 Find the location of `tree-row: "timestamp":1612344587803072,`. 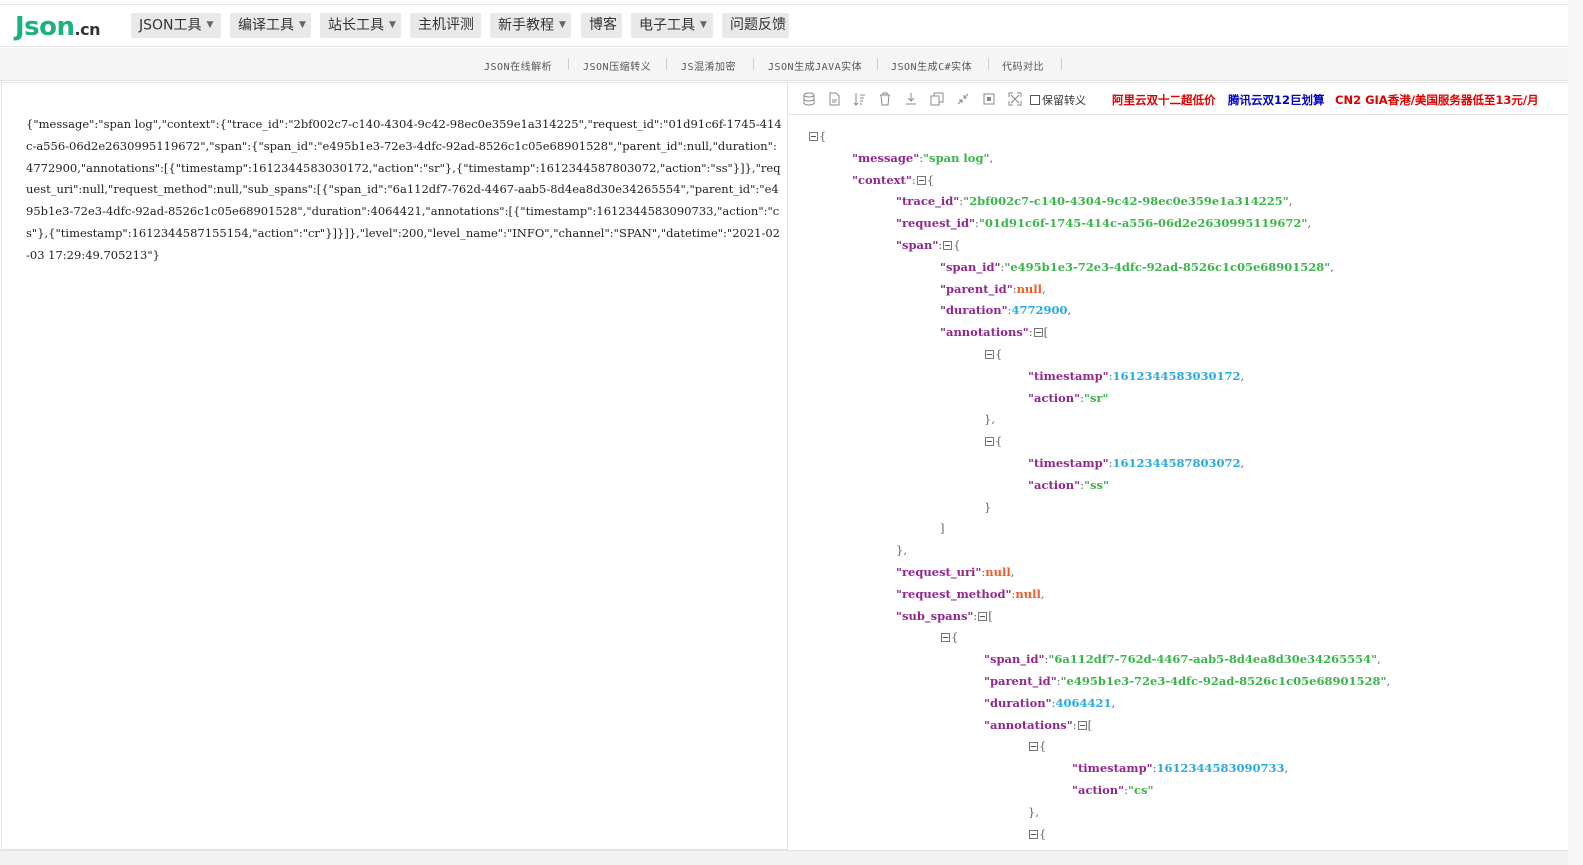

tree-row: "timestamp":1612344587803072, is located at coordinates (1136, 467).